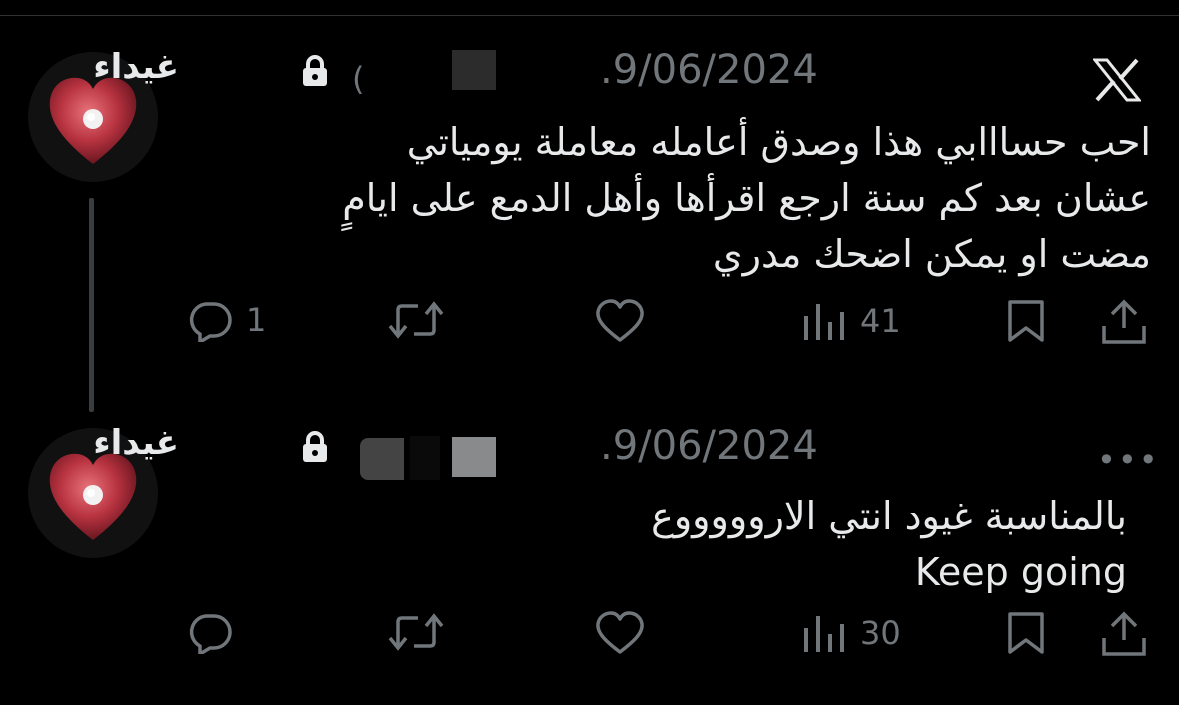  I want to click on view-count: 30, so click(880, 633).